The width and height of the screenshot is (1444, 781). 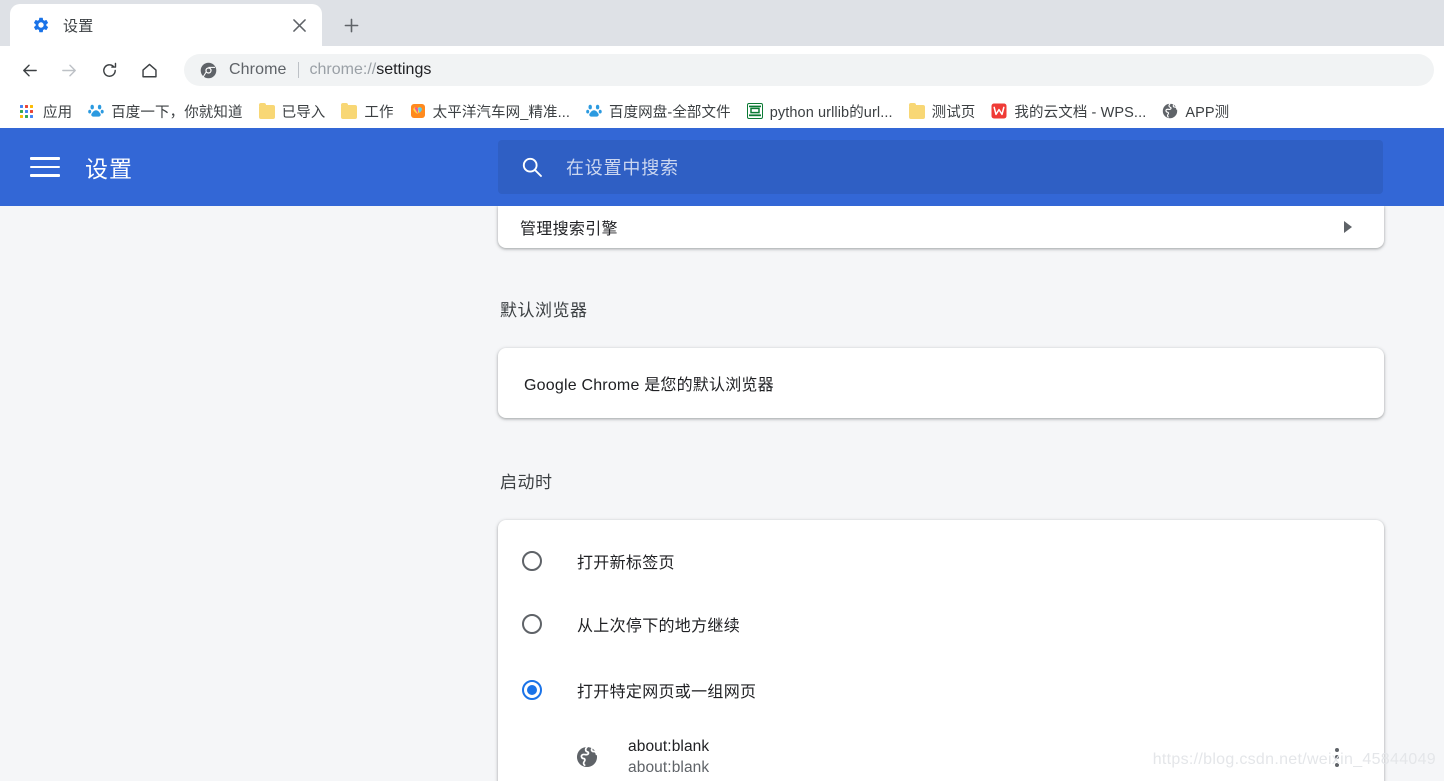 I want to click on address-bar: Chrome chrome://settings, so click(x=809, y=70).